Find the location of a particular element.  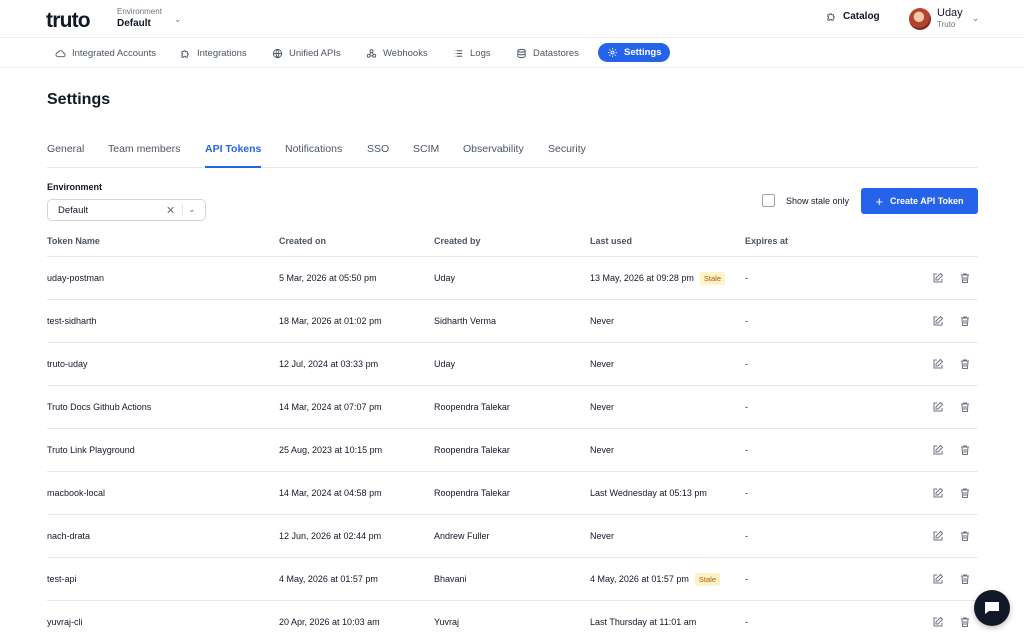

token-name-cell: test-sidharth is located at coordinates (72, 321).